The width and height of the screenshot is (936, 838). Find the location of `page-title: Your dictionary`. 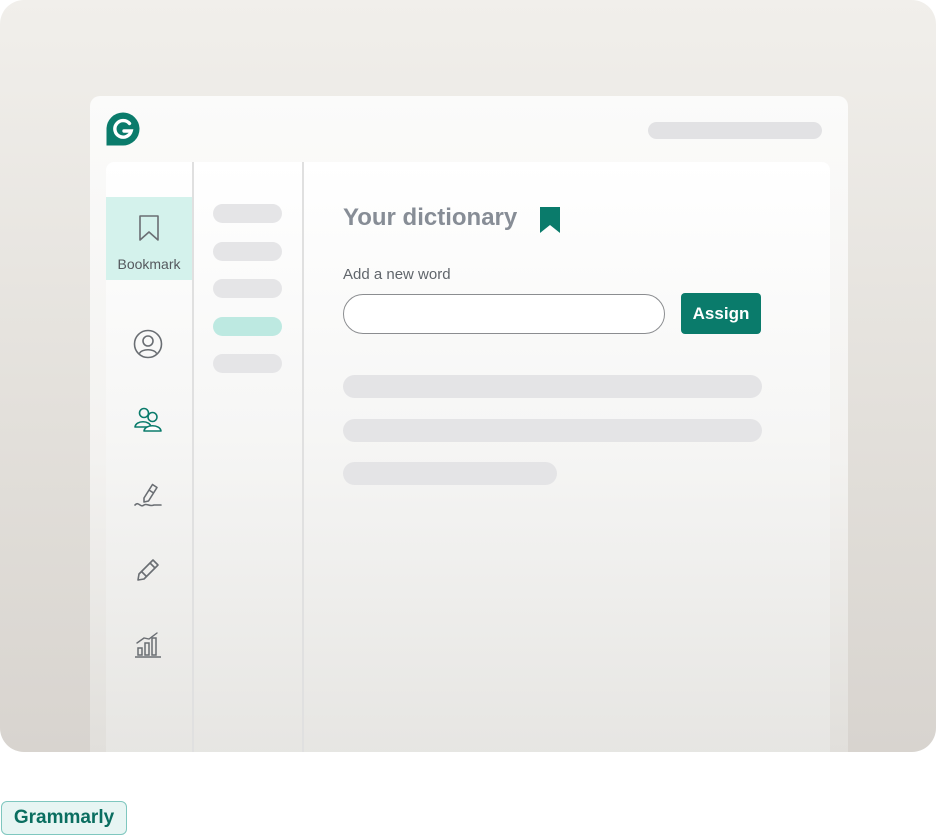

page-title: Your dictionary is located at coordinates (430, 217).